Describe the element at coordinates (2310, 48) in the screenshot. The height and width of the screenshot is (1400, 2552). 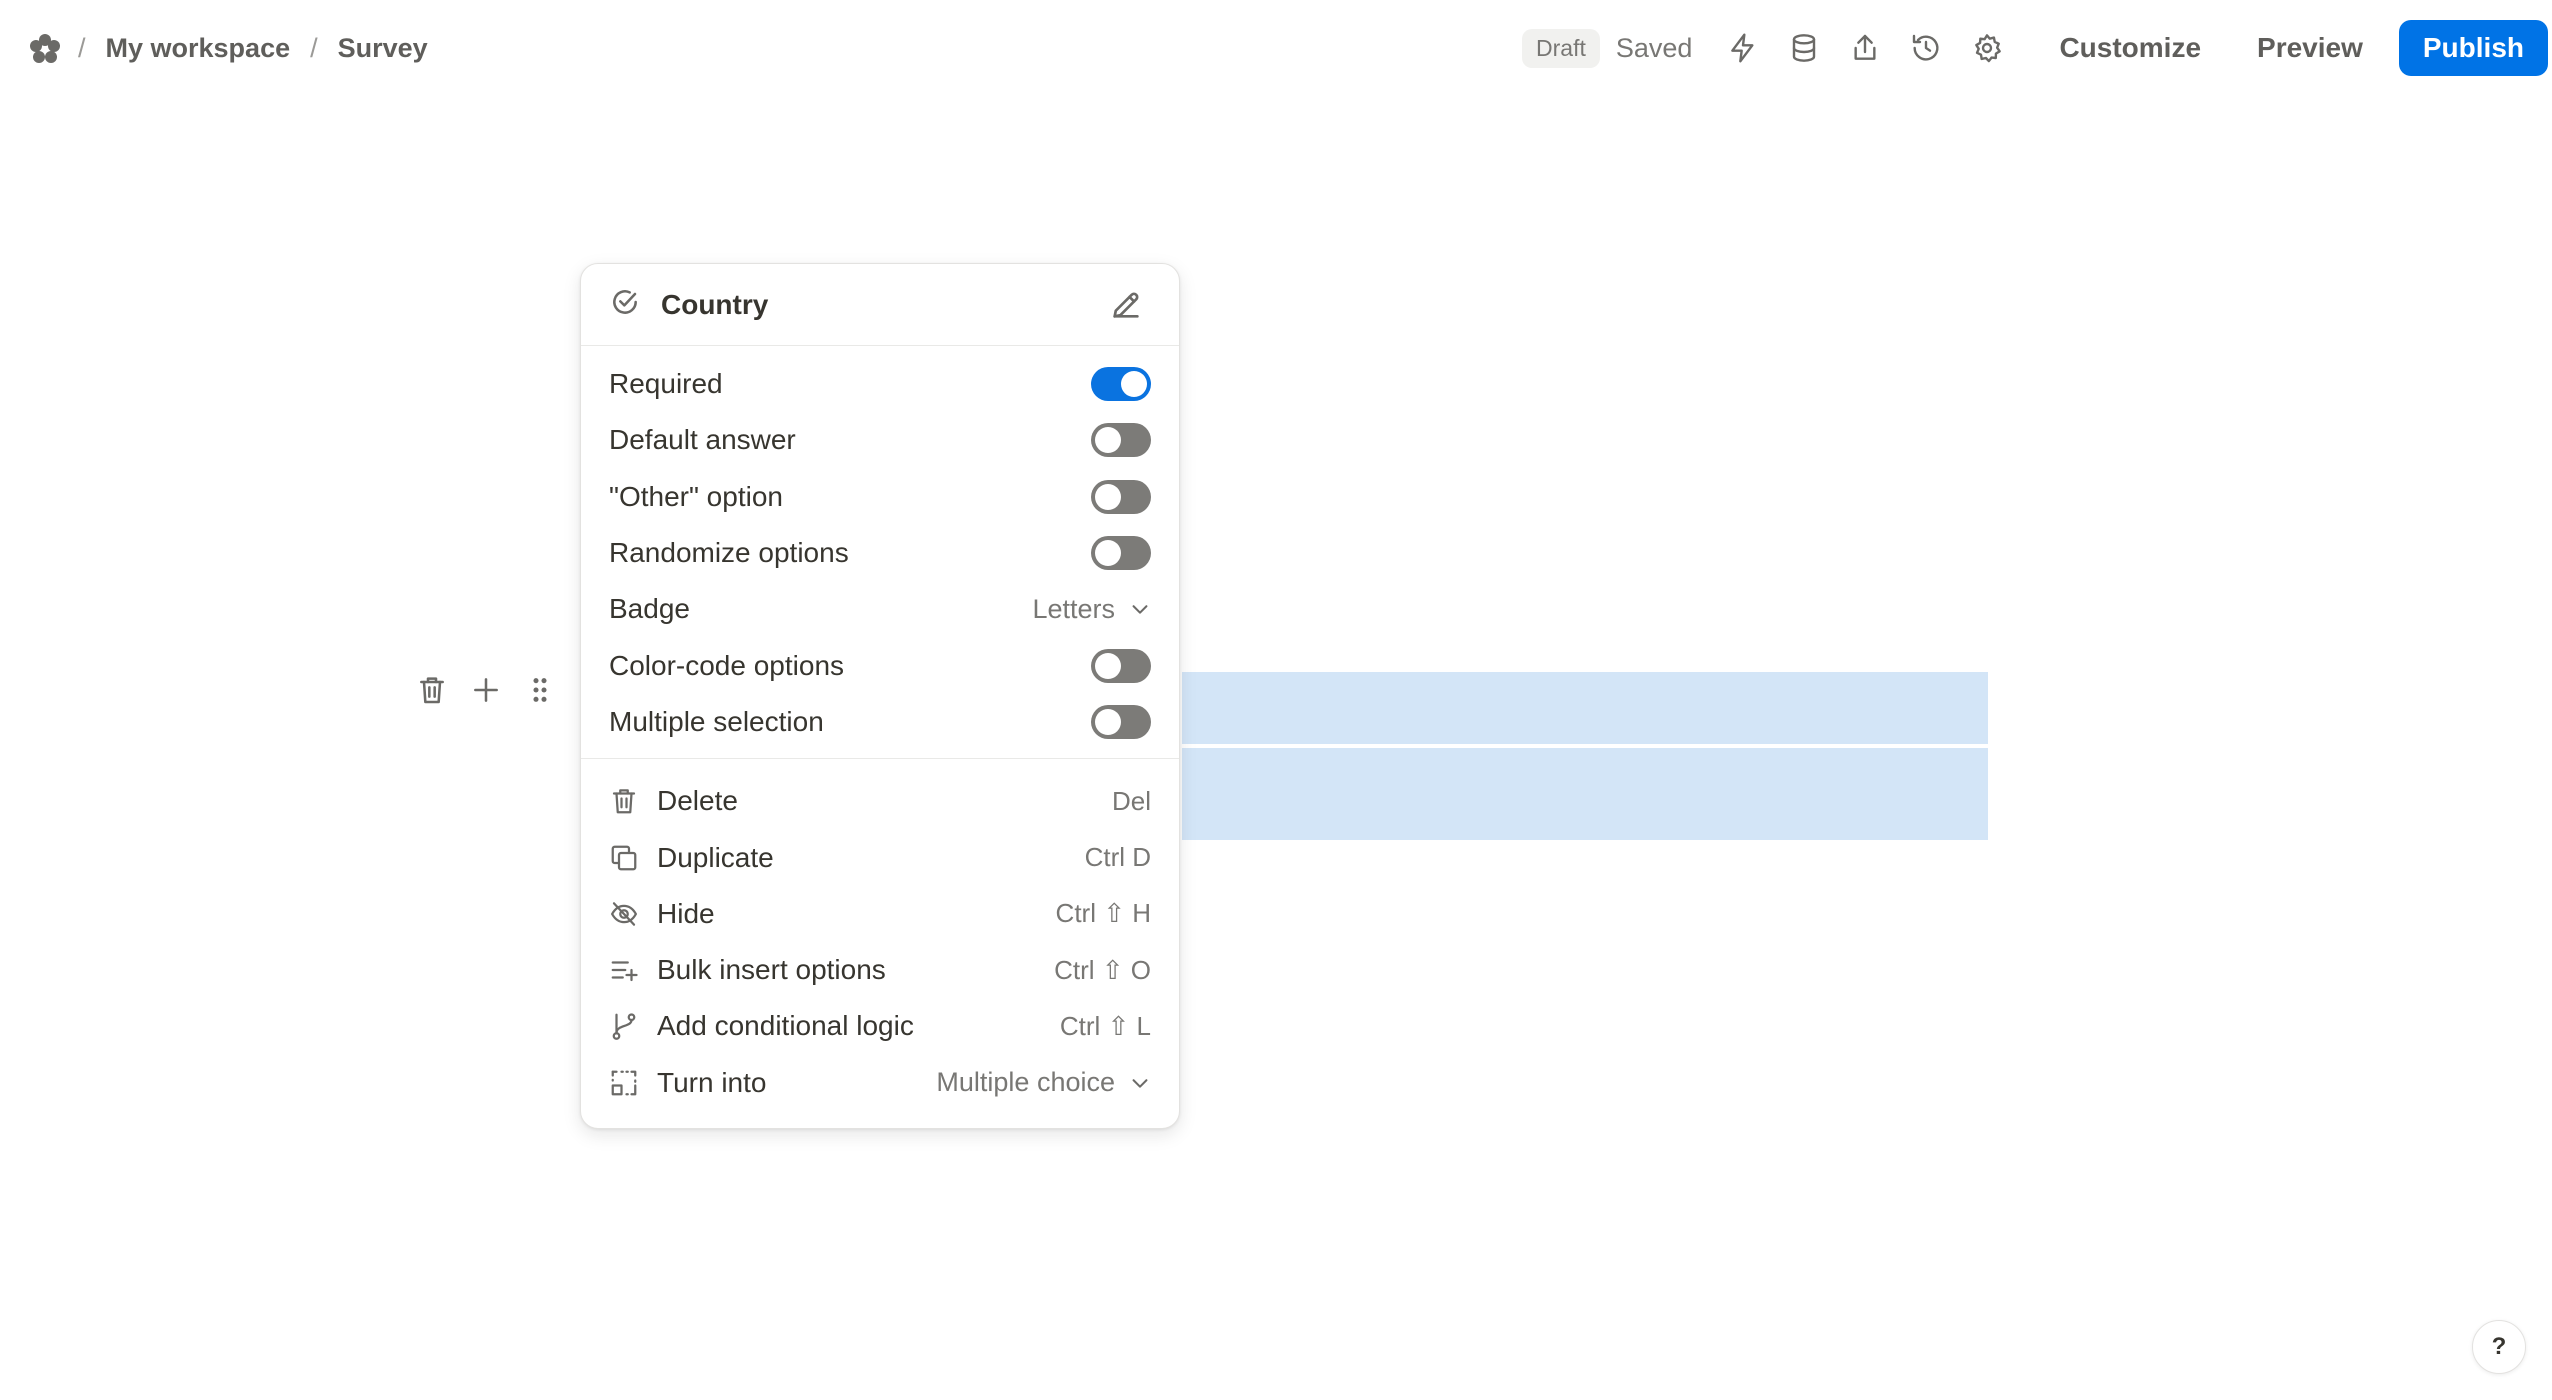
I see `preview-button: Preview` at that location.